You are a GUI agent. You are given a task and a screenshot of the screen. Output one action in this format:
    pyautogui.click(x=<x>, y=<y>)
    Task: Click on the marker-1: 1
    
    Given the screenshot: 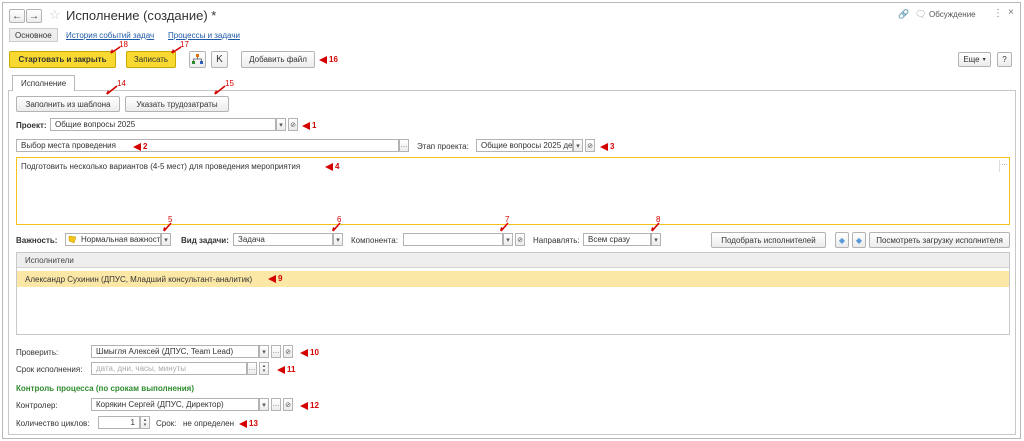 What is the action you would take?
    pyautogui.click(x=309, y=125)
    